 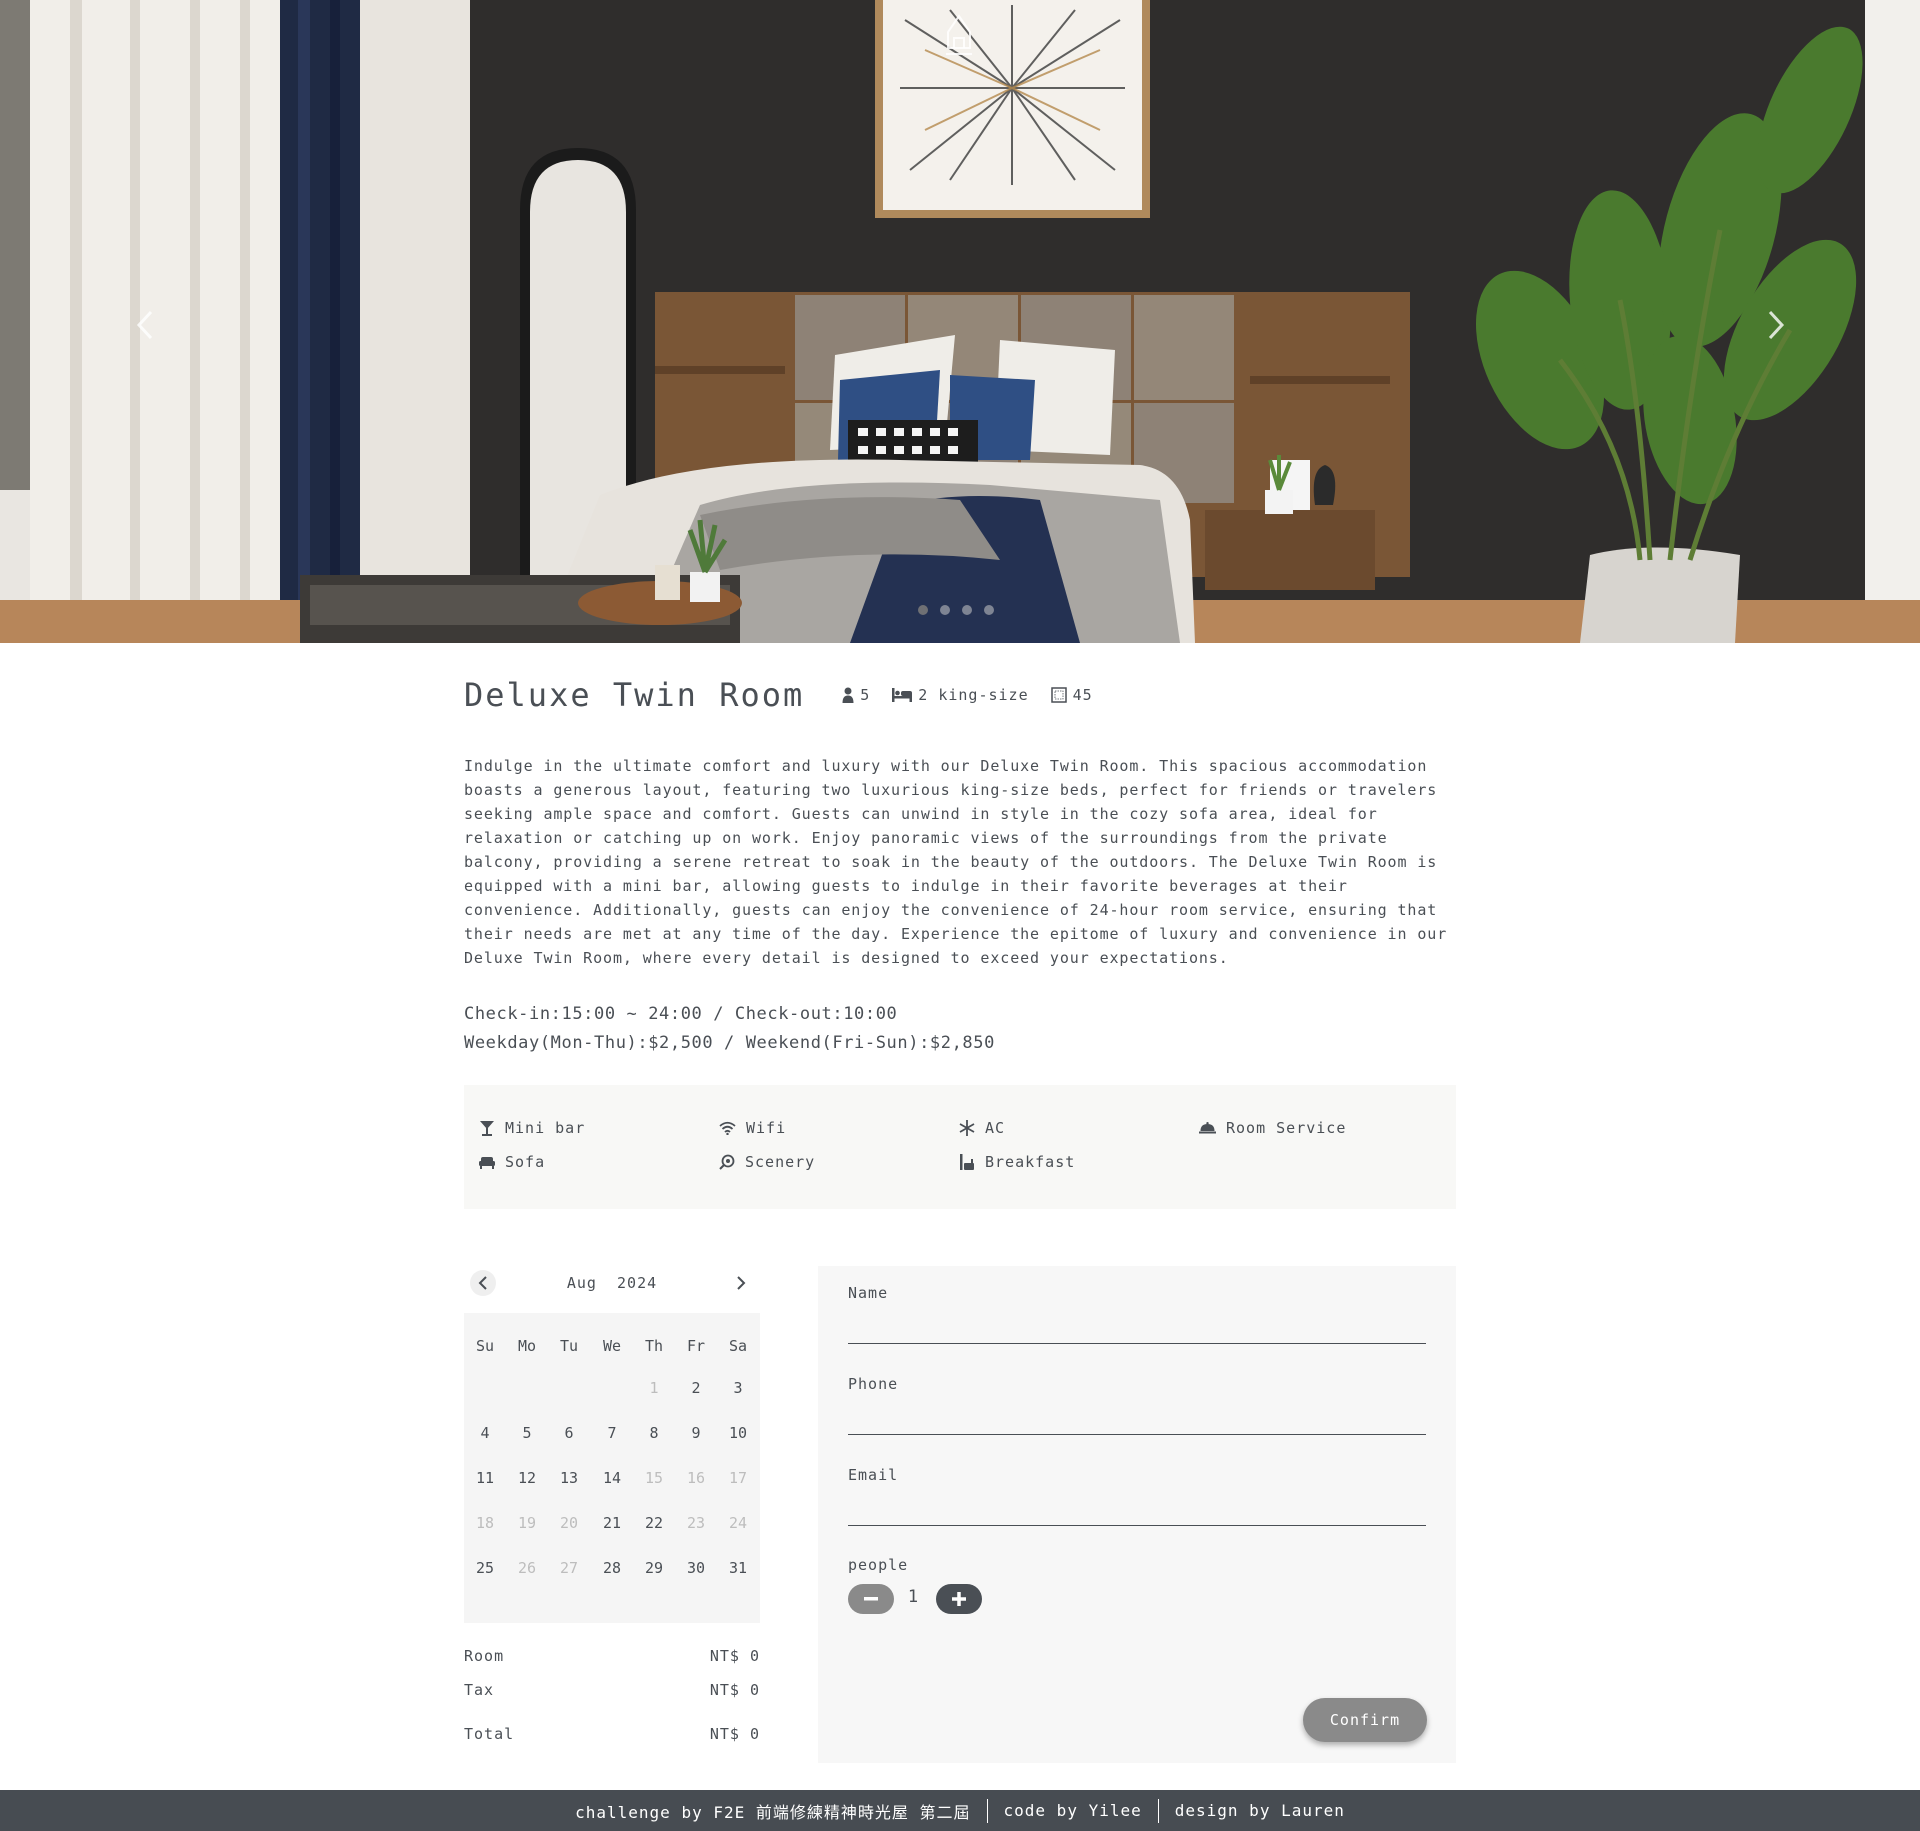 I want to click on amenity-label: Sofa, so click(x=525, y=1162).